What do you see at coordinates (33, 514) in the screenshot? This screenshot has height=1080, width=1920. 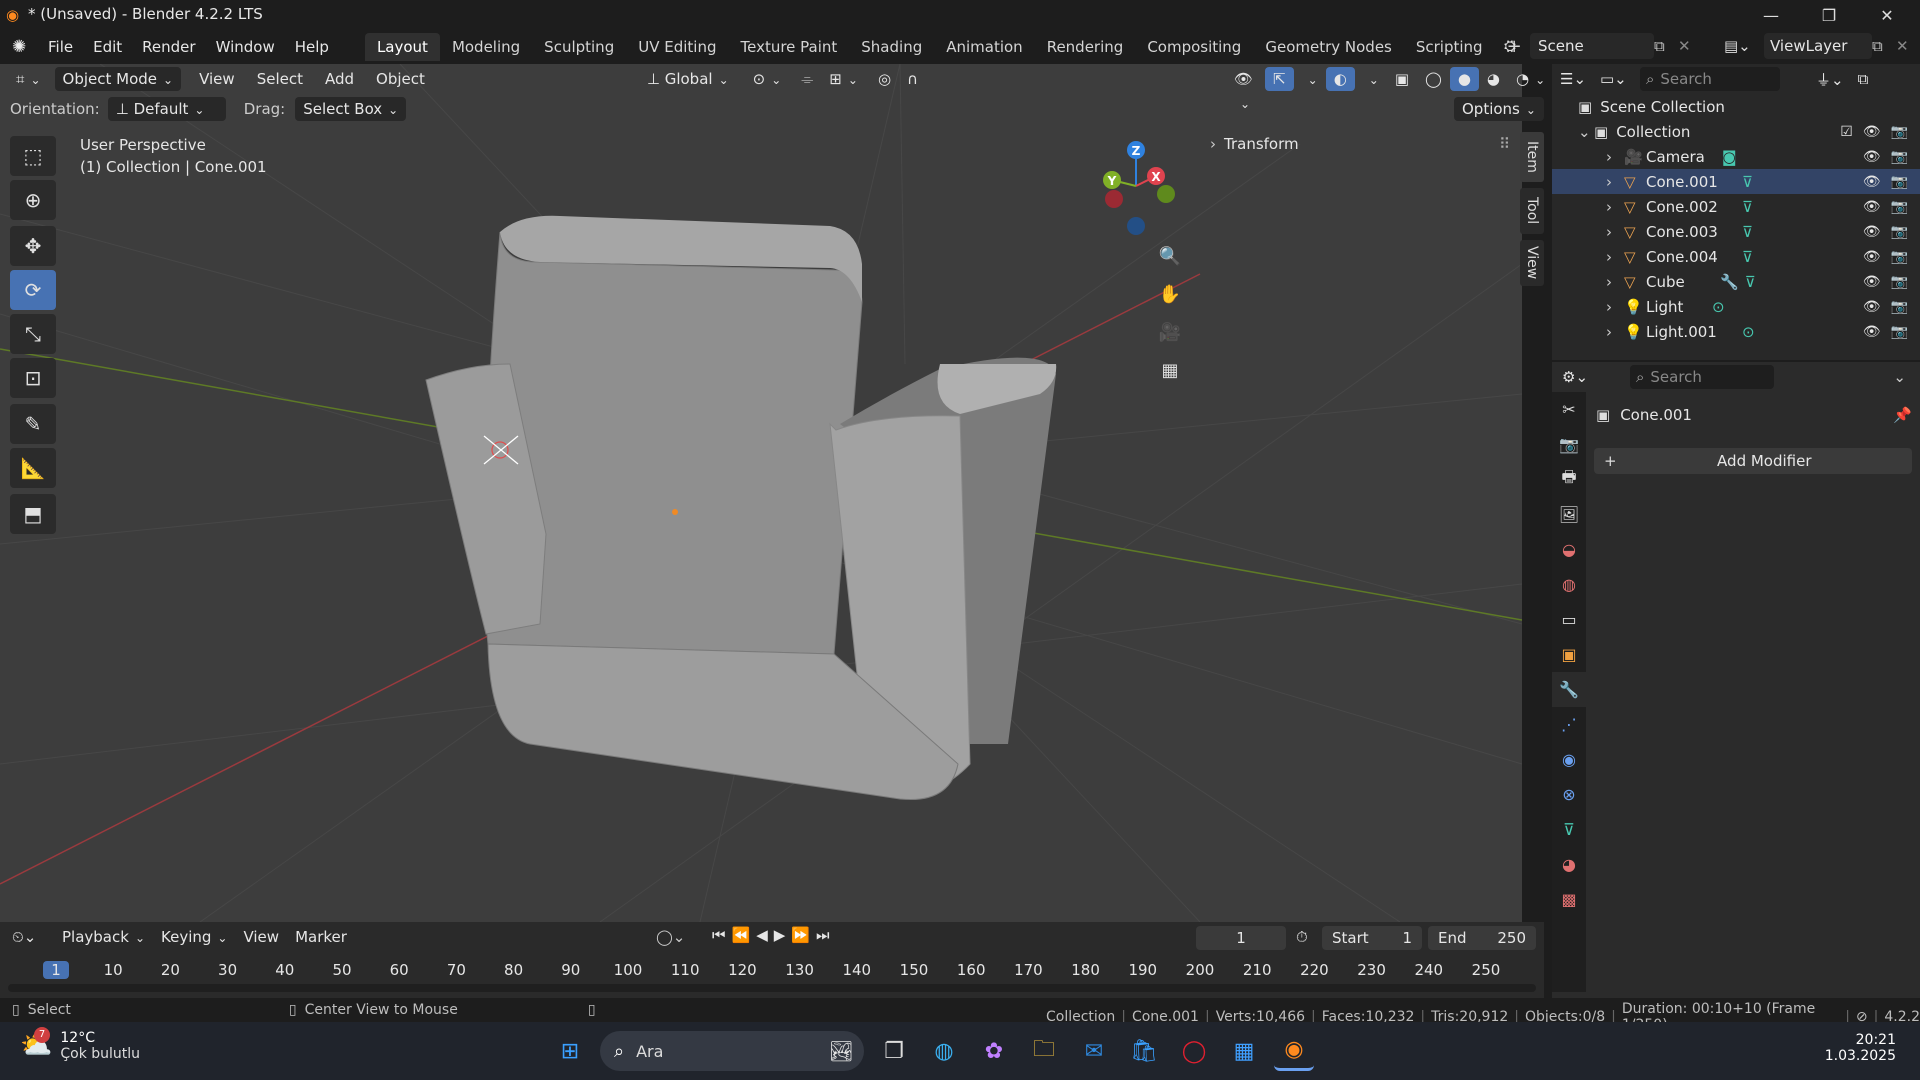 I see `add-cube-tool-icon: ⬒` at bounding box center [33, 514].